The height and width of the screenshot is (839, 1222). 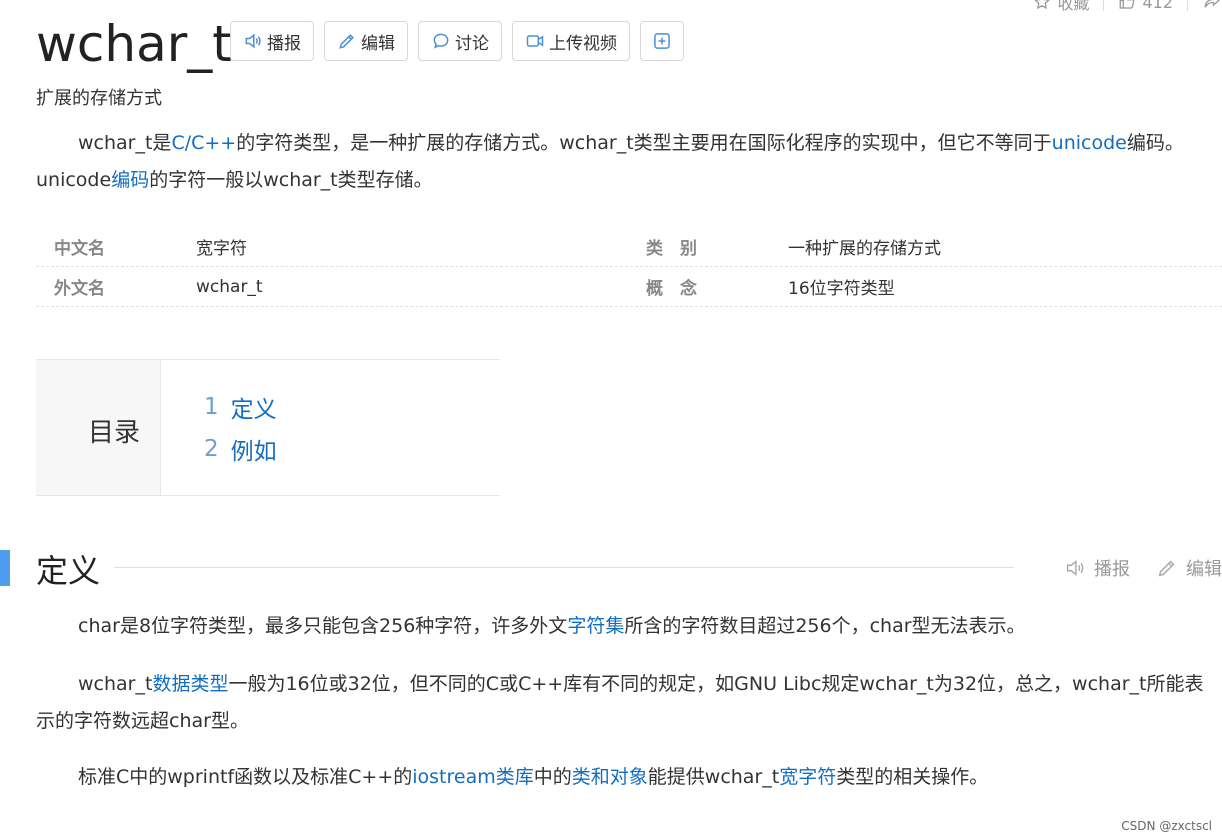 What do you see at coordinates (68, 571) in the screenshot?
I see `section-title: 定义` at bounding box center [68, 571].